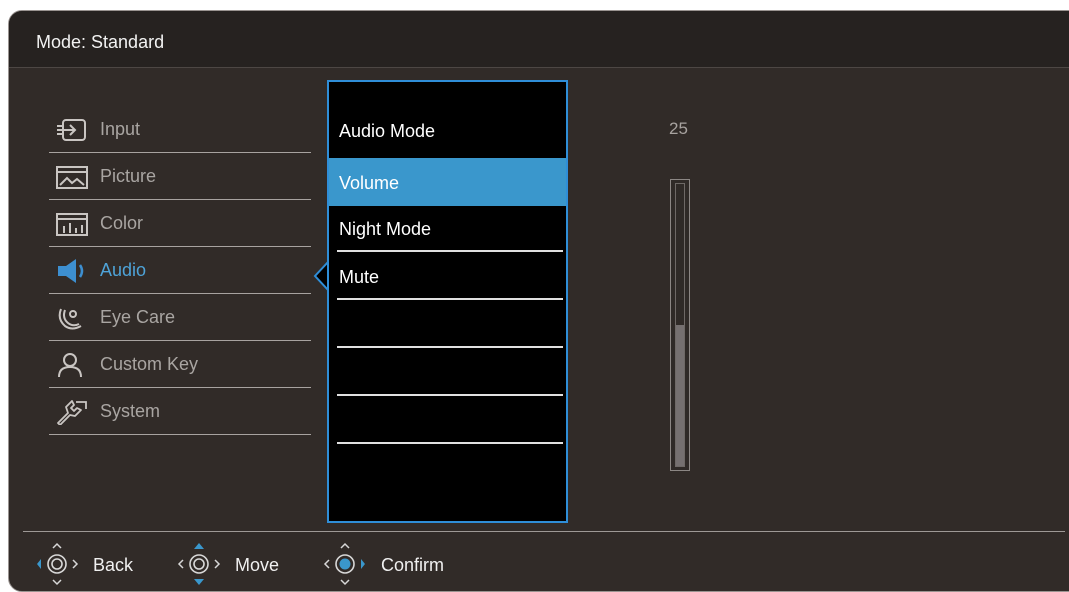 Image resolution: width=1069 pixels, height=592 pixels. Describe the element at coordinates (123, 270) in the screenshot. I see `menu-label-audio: Audio` at that location.